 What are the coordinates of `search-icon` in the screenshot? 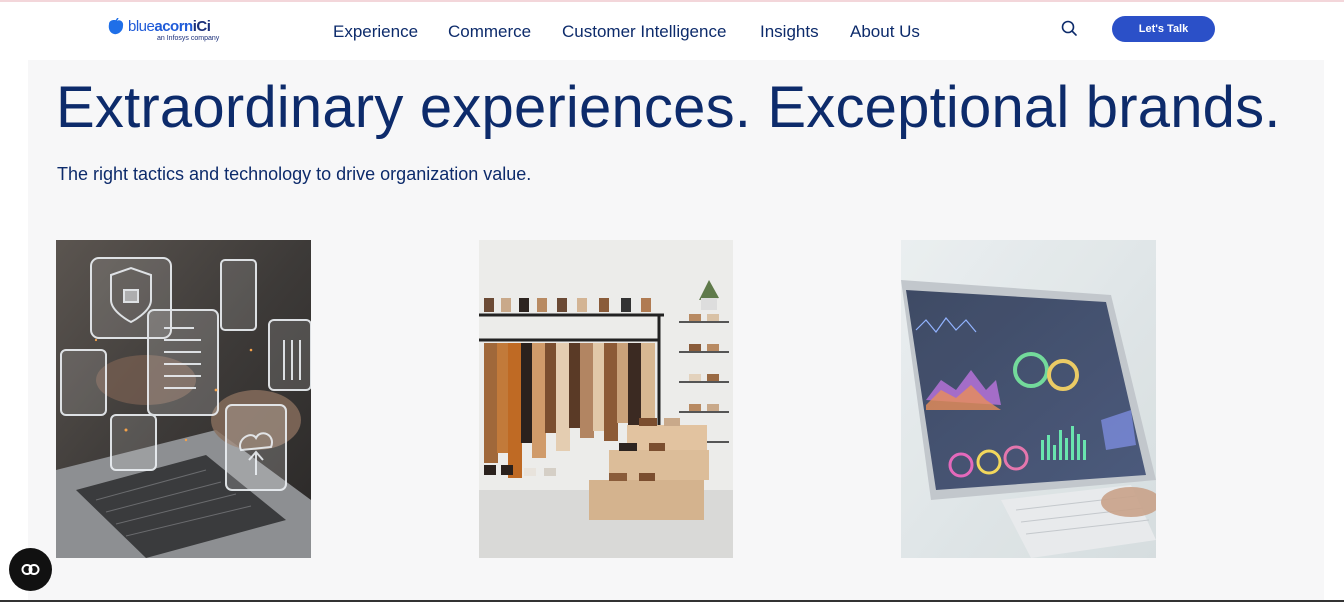 It's located at (1069, 28).